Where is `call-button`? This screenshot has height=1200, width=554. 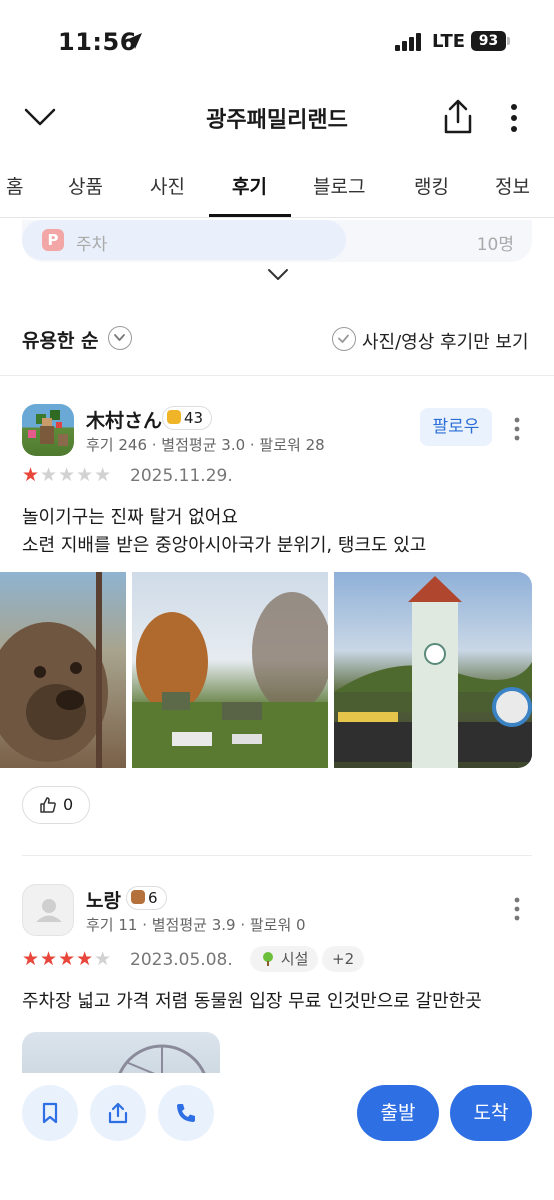 call-button is located at coordinates (186, 1113).